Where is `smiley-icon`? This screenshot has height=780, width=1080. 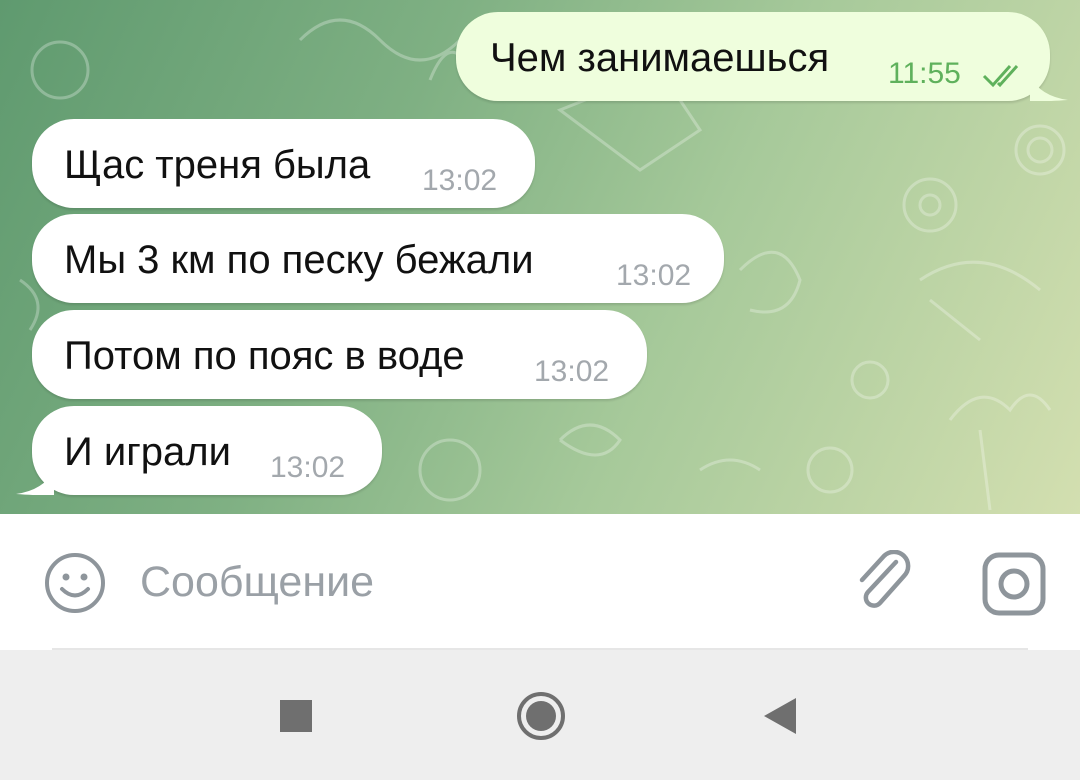 smiley-icon is located at coordinates (75, 583).